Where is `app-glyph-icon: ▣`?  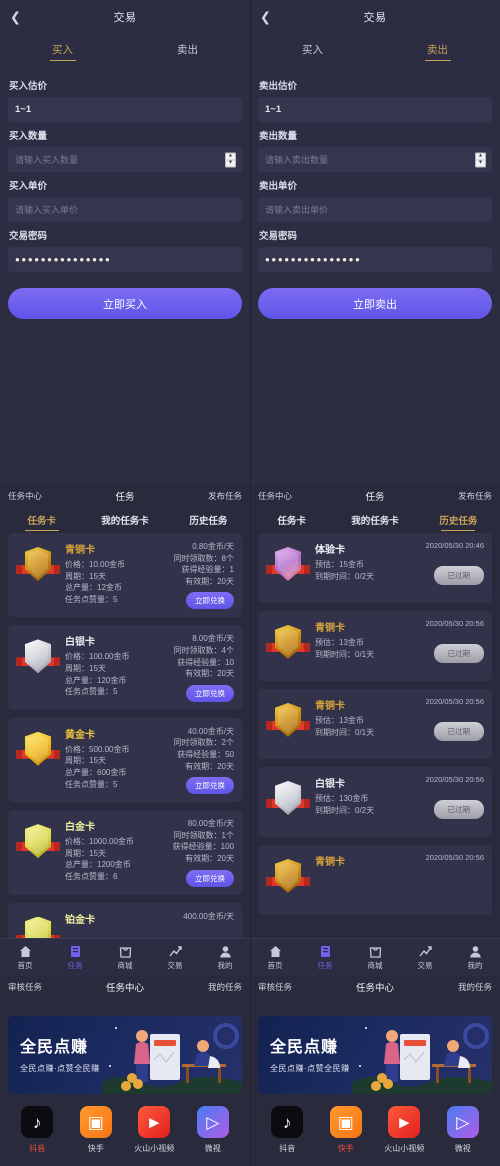 app-glyph-icon: ▣ is located at coordinates (95, 1122).